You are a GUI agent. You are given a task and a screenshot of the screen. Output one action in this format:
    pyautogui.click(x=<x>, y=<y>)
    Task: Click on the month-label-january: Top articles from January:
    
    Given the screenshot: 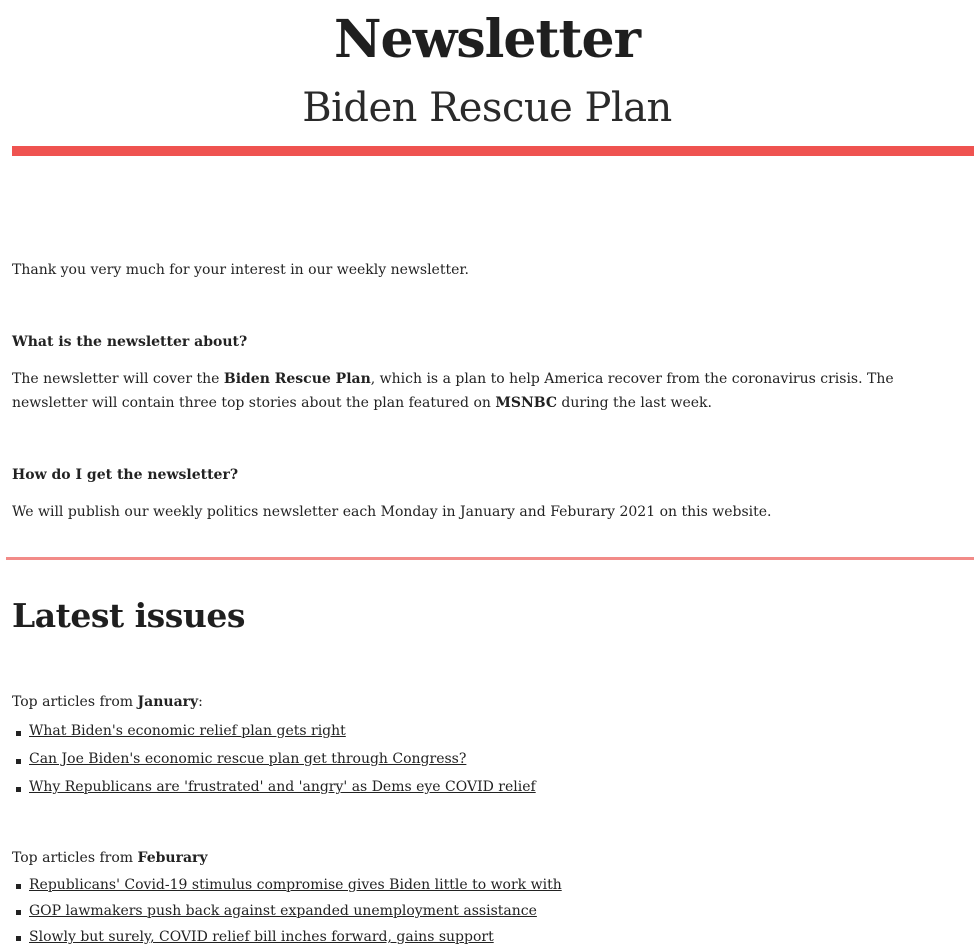 What is the action you would take?
    pyautogui.click(x=107, y=702)
    